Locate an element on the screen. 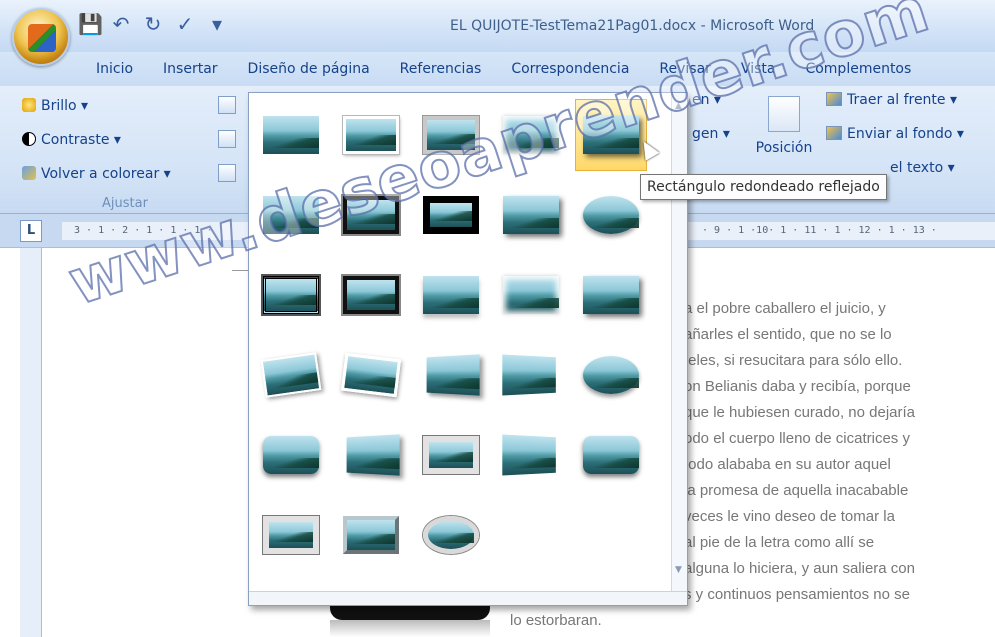  reset-picture-icon is located at coordinates (227, 173).